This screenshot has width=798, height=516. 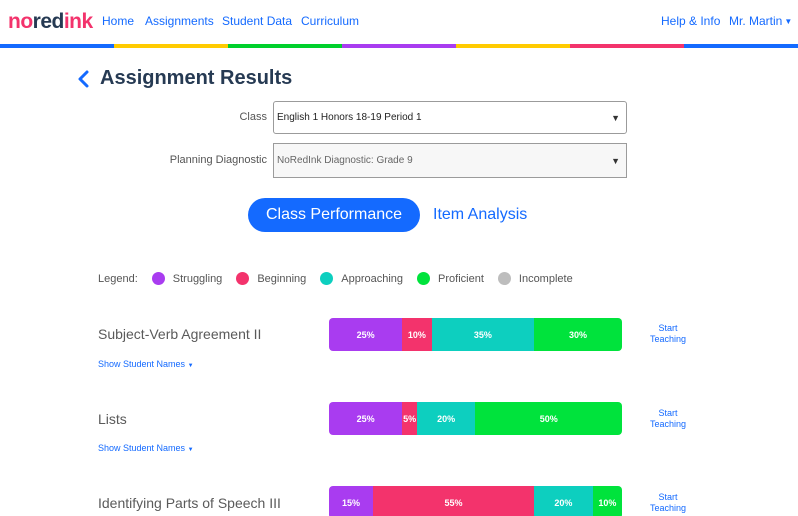 What do you see at coordinates (450, 160) in the screenshot?
I see `diagnostic-select: NoRedInk Diagnostic: Grade 9 ▼` at bounding box center [450, 160].